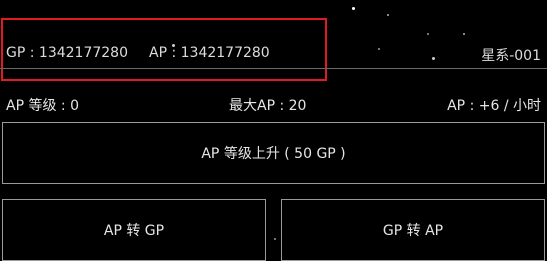 The width and height of the screenshot is (547, 261). What do you see at coordinates (42, 106) in the screenshot?
I see `ap-level-text: AP 等级 : 0` at bounding box center [42, 106].